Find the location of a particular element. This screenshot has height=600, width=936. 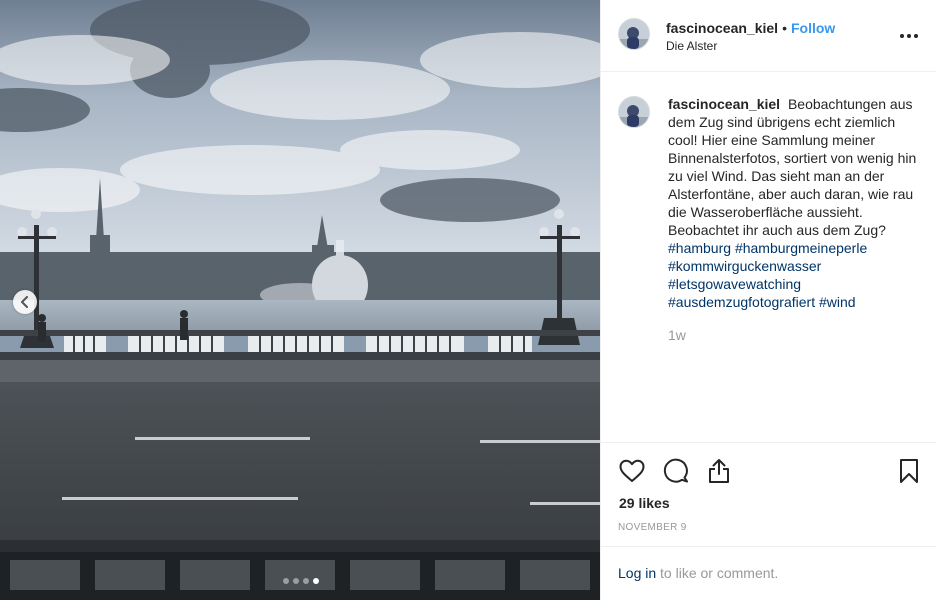

share-icon is located at coordinates (719, 471).